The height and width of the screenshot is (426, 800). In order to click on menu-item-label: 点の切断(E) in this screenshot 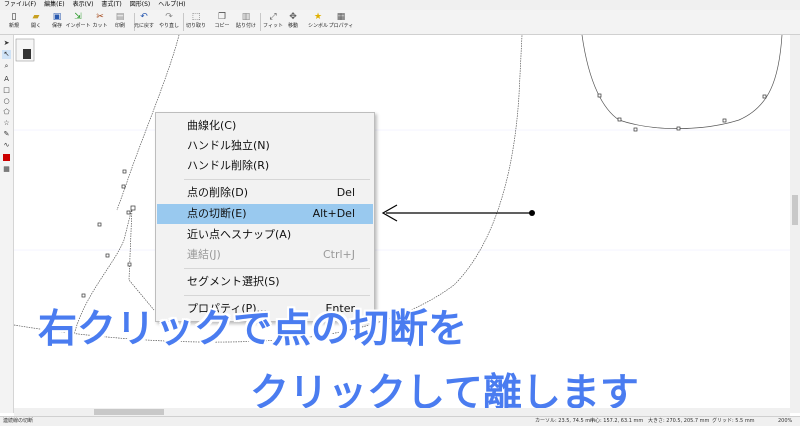, I will do `click(217, 213)`.